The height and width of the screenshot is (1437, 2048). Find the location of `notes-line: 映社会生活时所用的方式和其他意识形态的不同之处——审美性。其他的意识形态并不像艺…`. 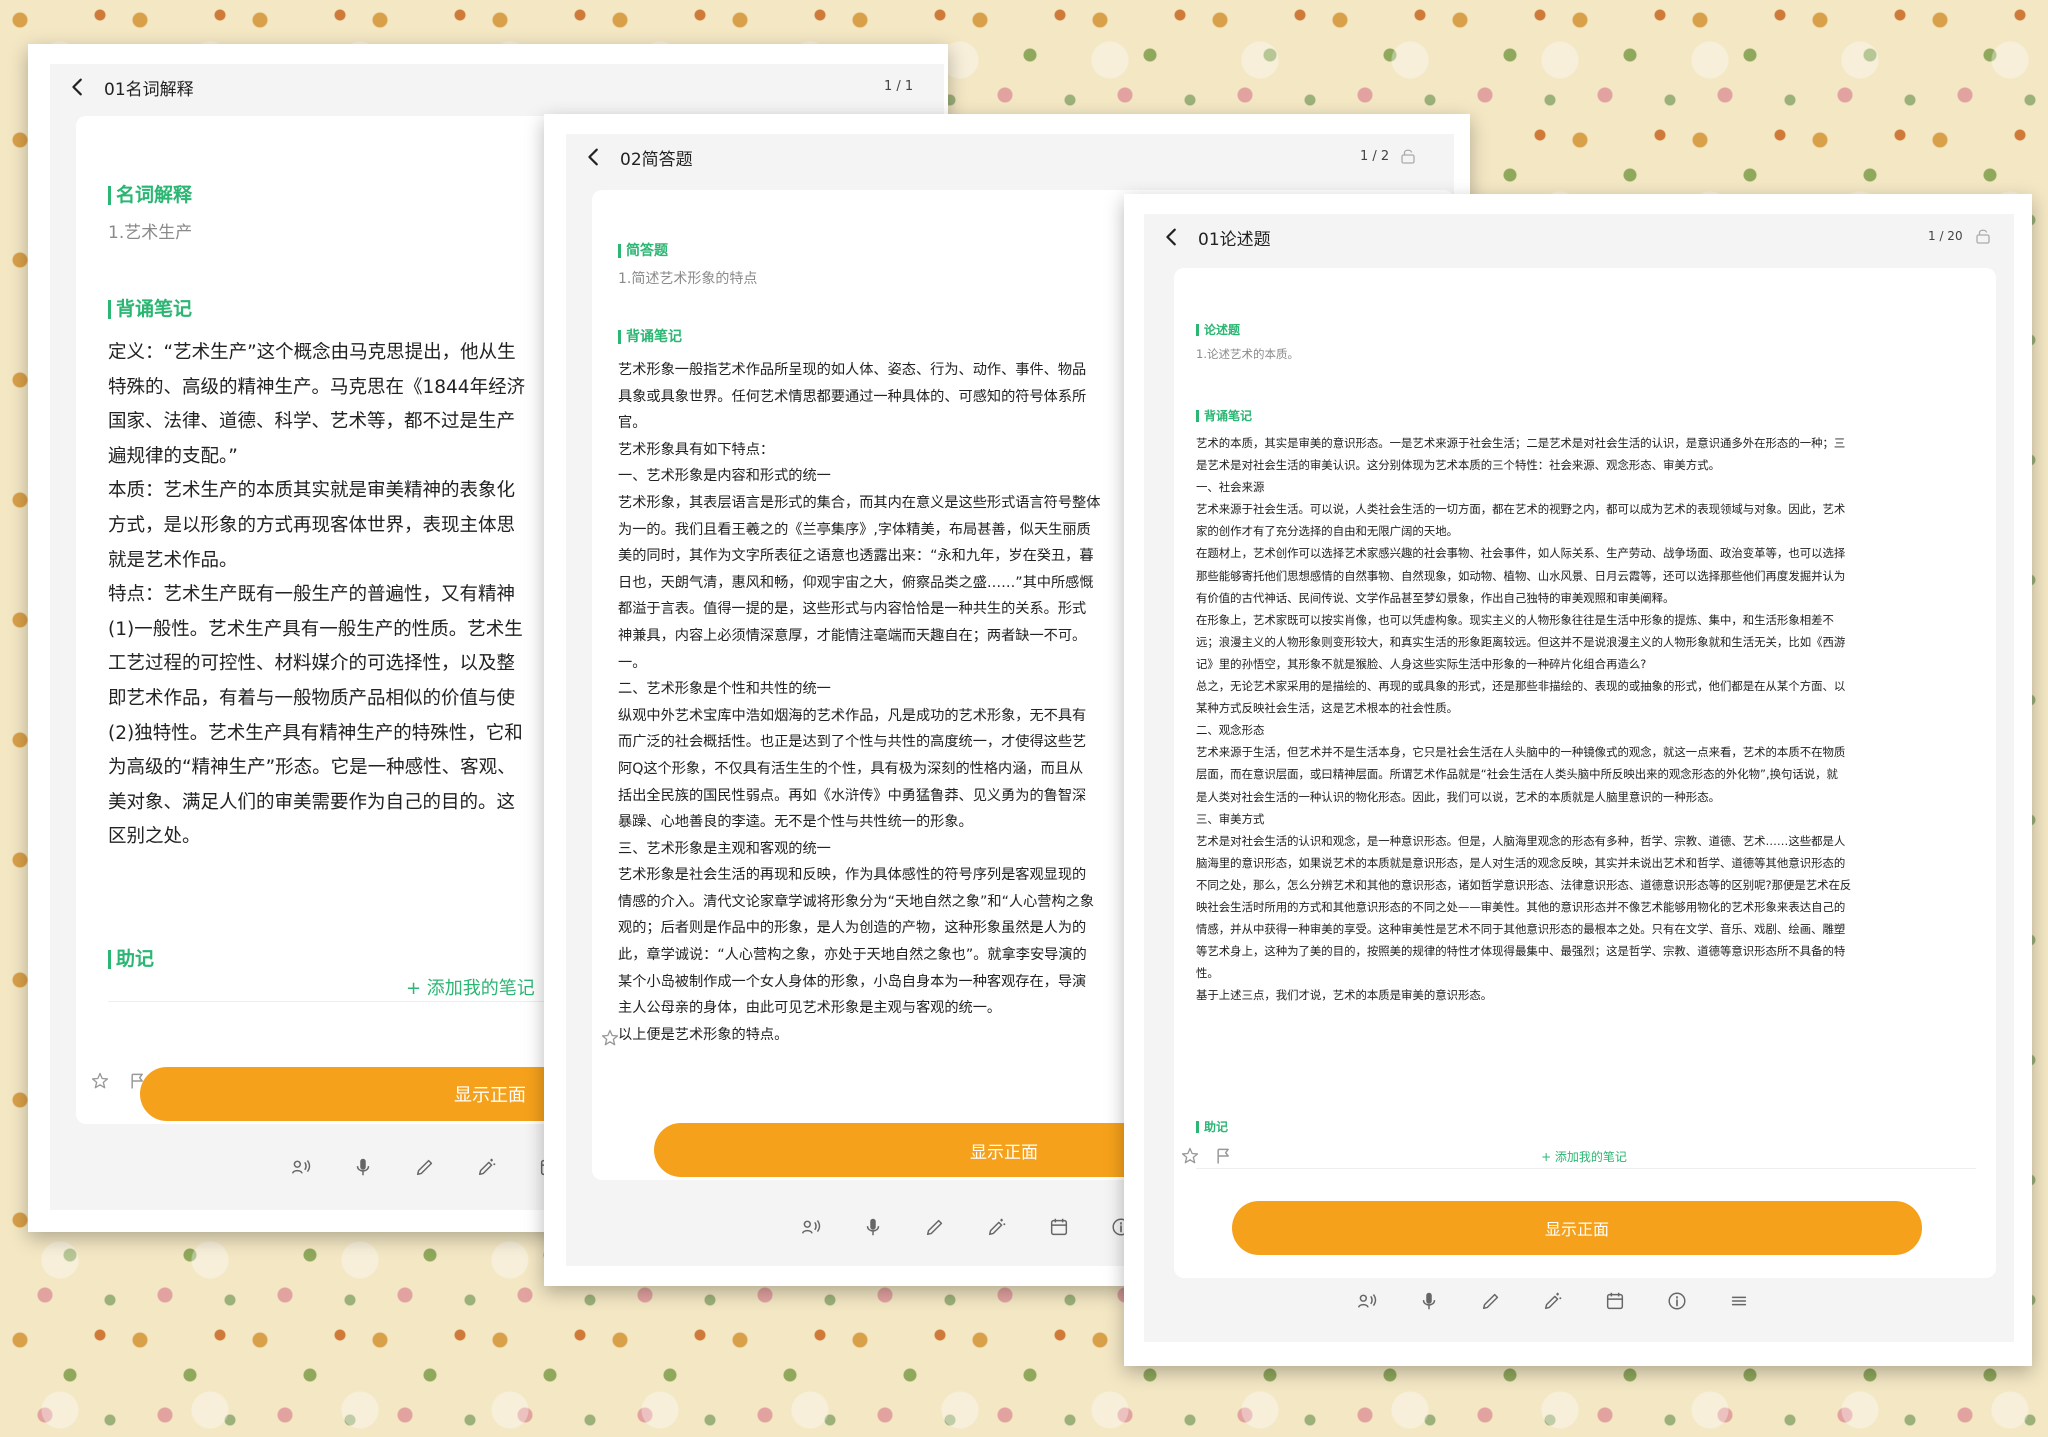

notes-line: 映社会生活时所用的方式和其他意识形态的不同之处——审美性。其他的意识形态并不像艺… is located at coordinates (1521, 906).